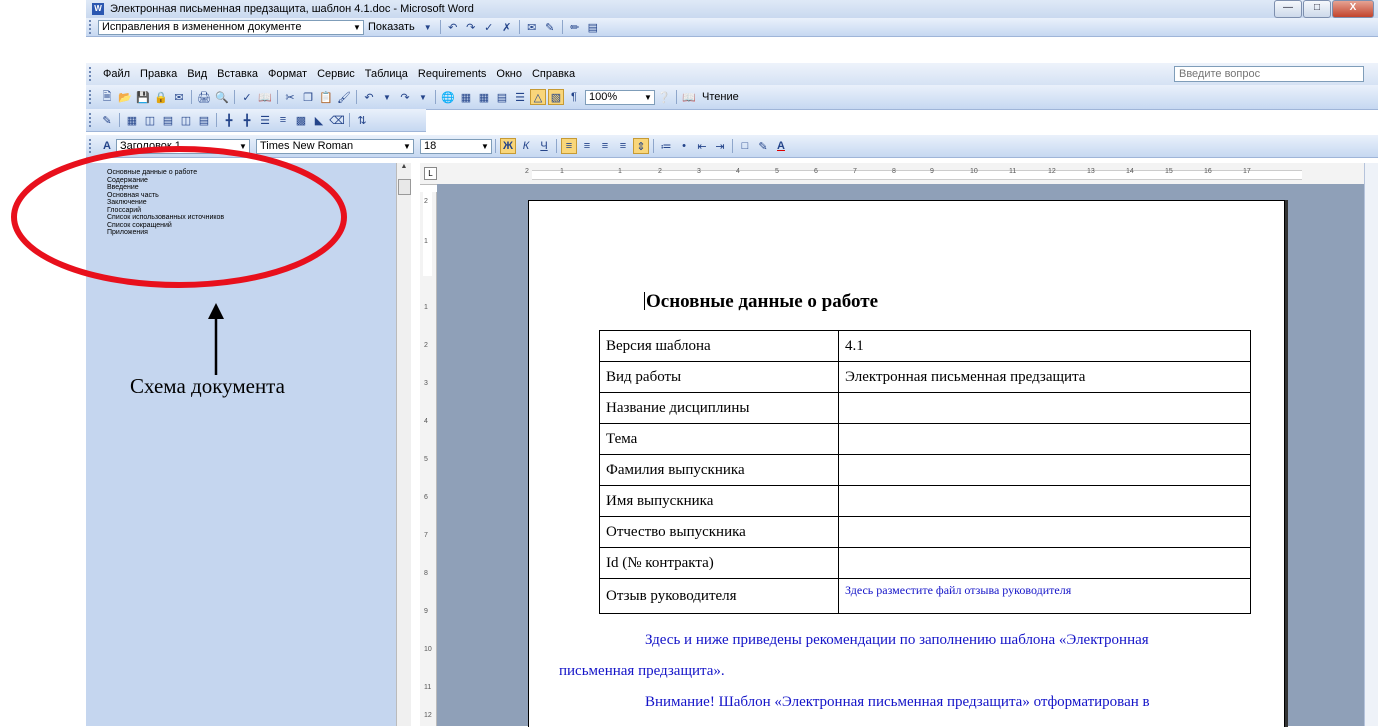  What do you see at coordinates (538, 97) in the screenshot?
I see `drawing-icon: △` at bounding box center [538, 97].